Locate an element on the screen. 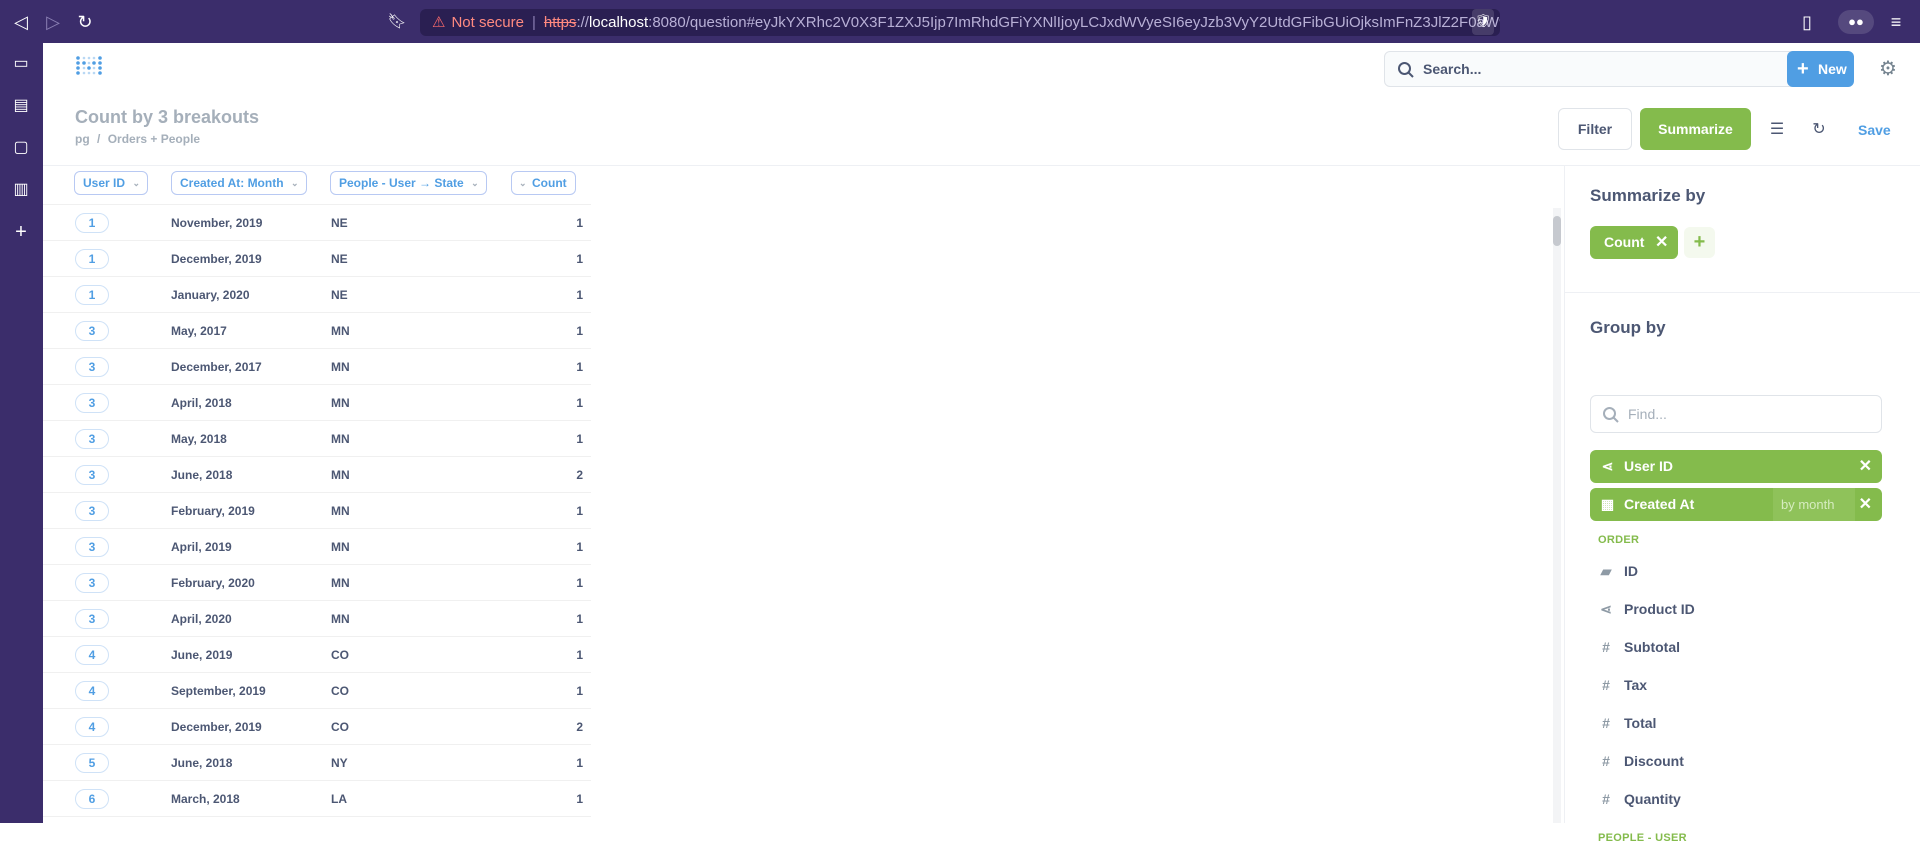  back-icon: ◁ is located at coordinates (21, 22).